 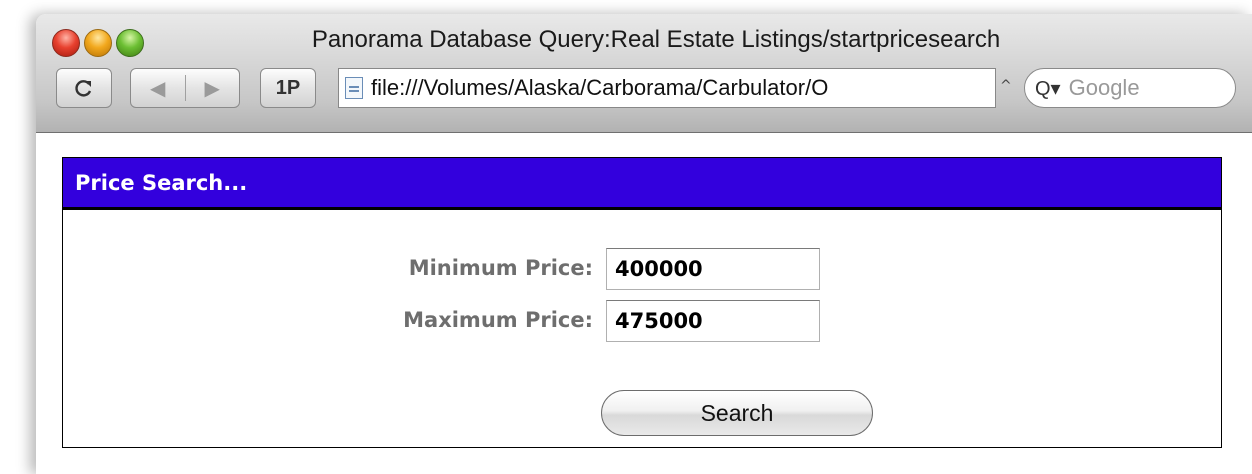 I want to click on min-price-label: Minimum Price:, so click(x=500, y=268).